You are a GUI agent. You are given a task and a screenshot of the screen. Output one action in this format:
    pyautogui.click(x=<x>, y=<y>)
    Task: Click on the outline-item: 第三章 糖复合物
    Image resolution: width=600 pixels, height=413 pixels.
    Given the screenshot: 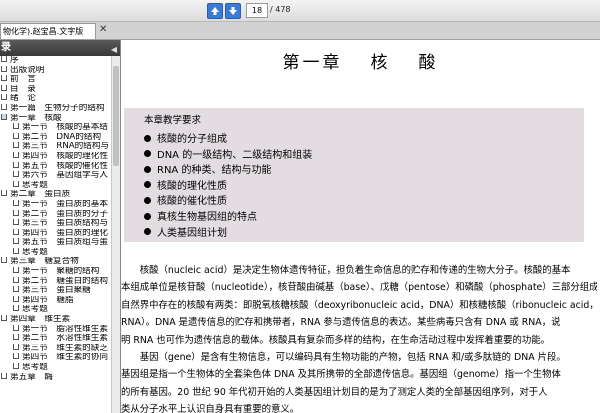 What is the action you would take?
    pyautogui.click(x=56, y=262)
    